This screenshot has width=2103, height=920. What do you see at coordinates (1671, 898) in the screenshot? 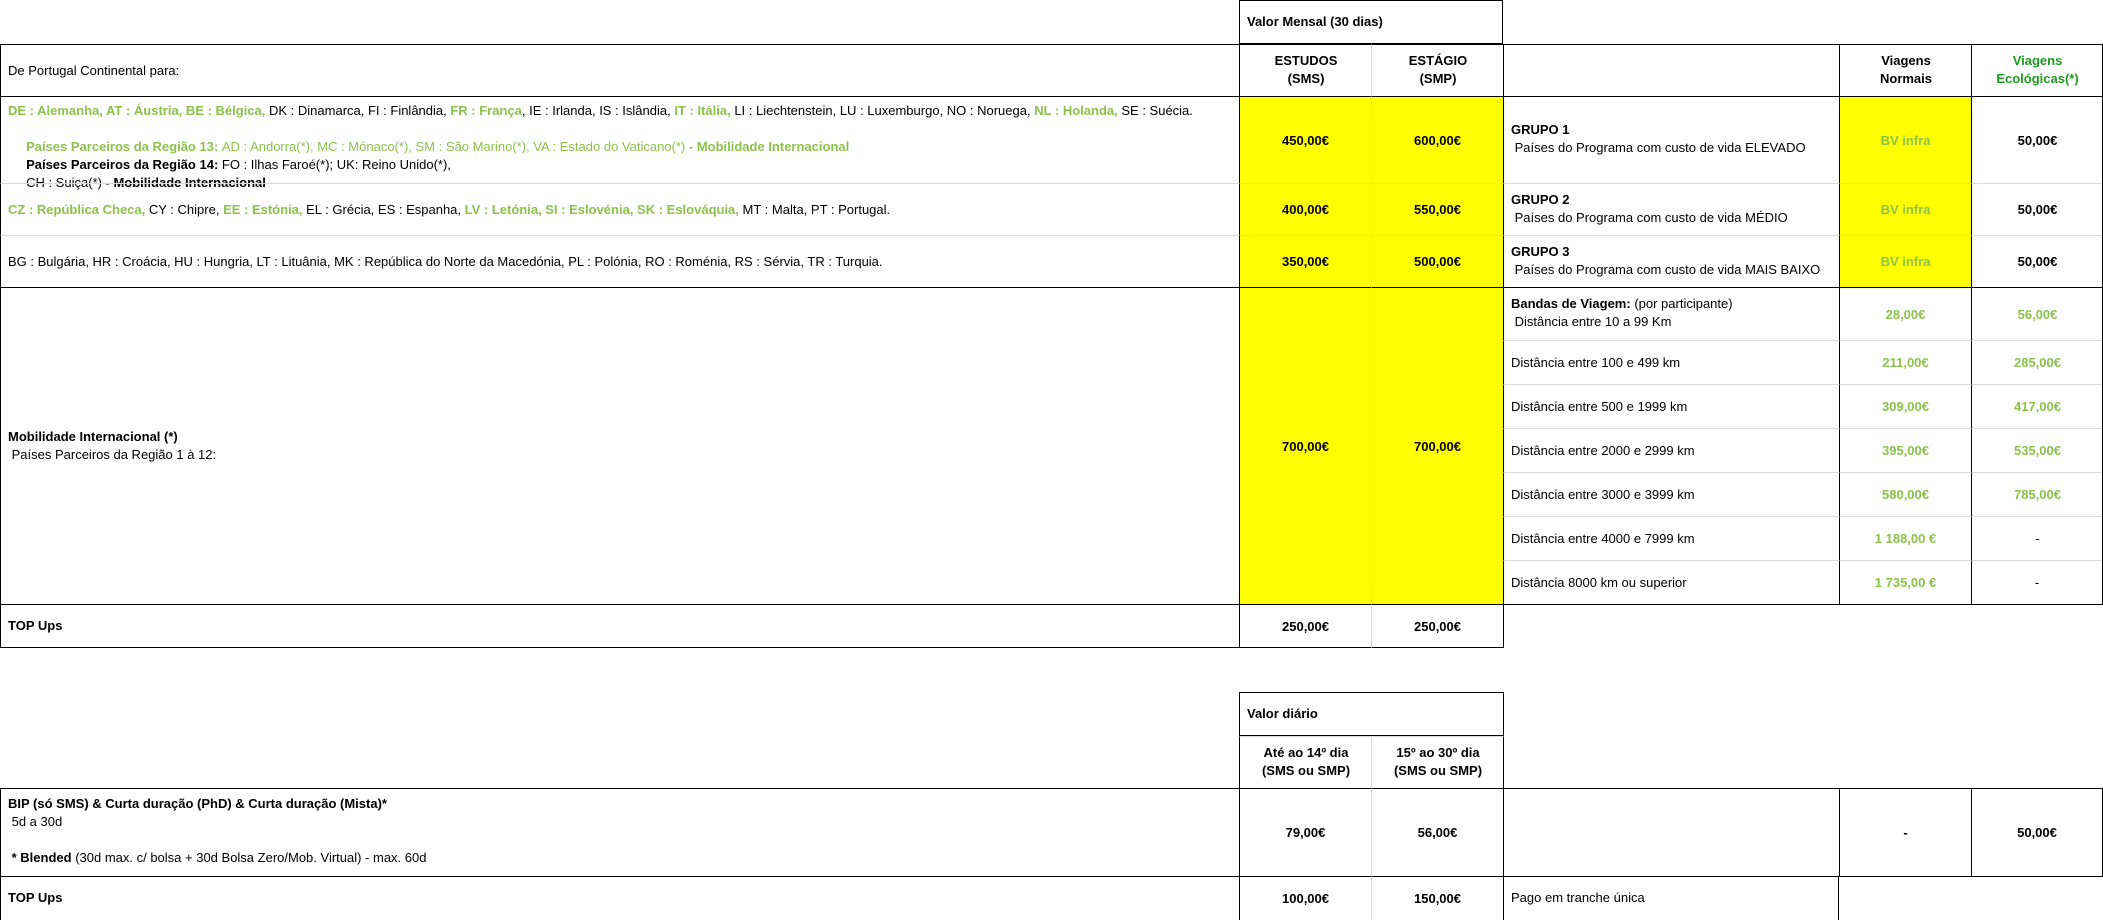
I see `daily-topups-note-cell: Pago em tranche única` at bounding box center [1671, 898].